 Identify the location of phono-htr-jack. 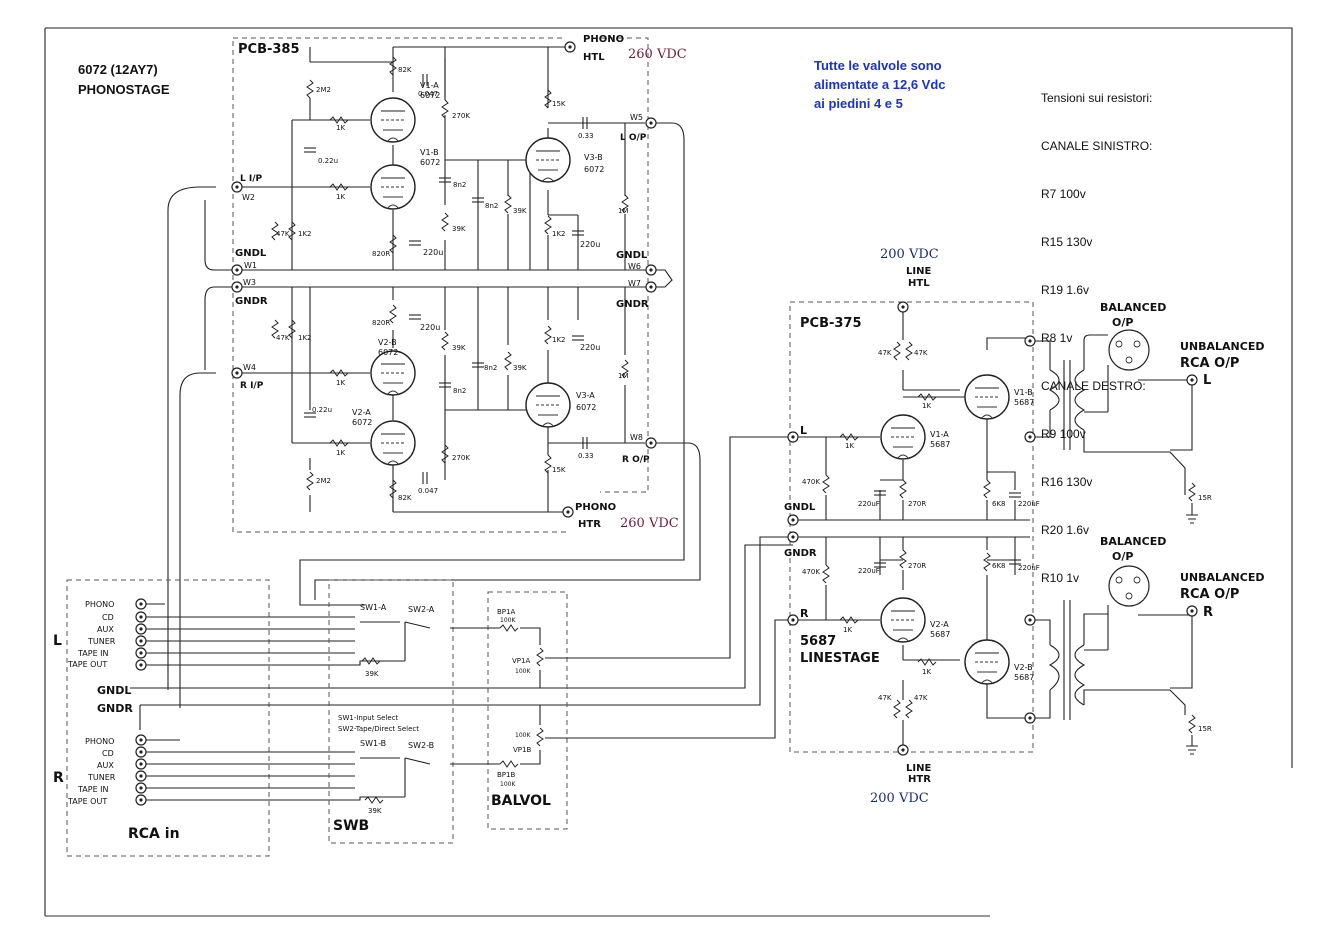
(568, 512).